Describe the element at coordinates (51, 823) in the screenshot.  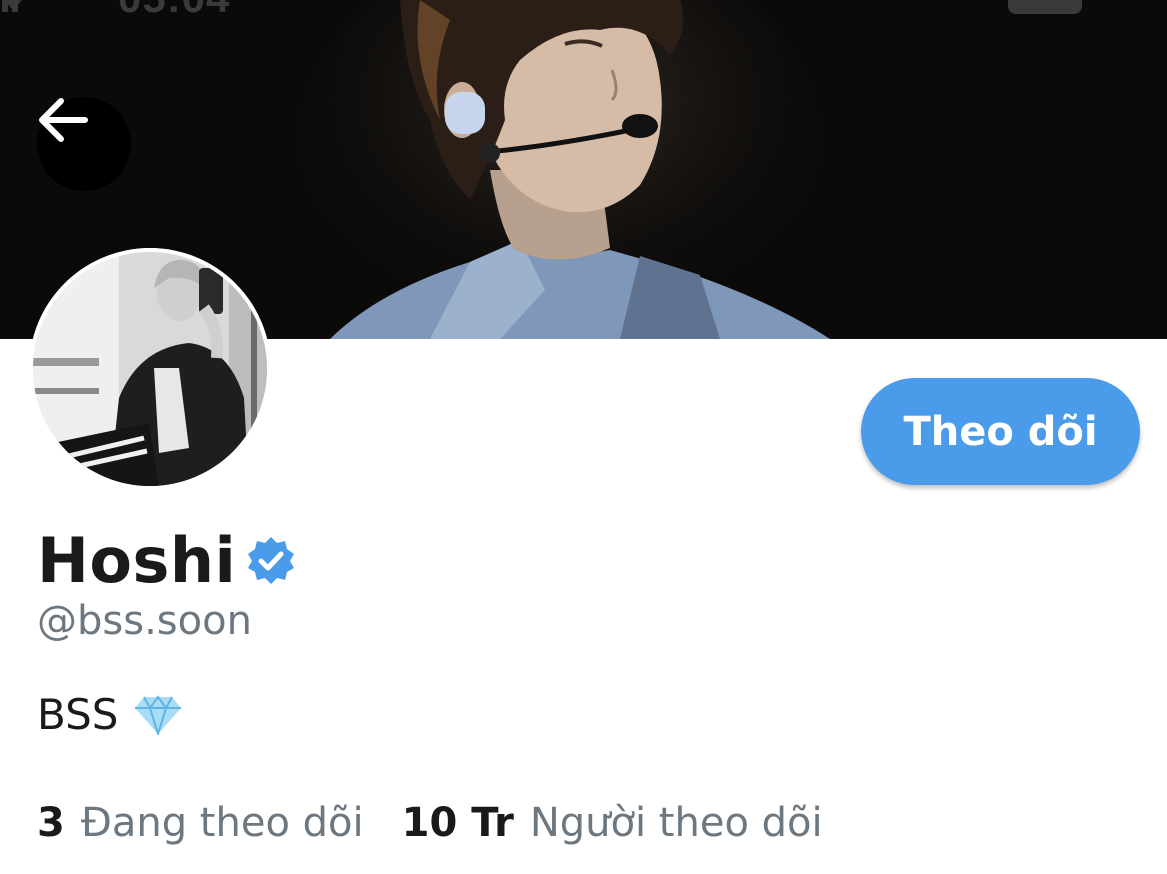
I see `following-count: 3` at that location.